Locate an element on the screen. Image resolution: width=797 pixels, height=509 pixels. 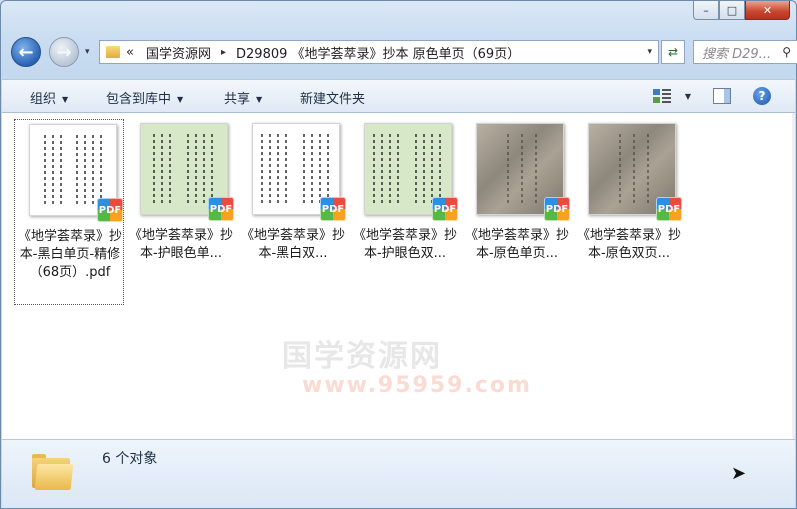
address-dropdown-icon: ▾ is located at coordinates (649, 52).